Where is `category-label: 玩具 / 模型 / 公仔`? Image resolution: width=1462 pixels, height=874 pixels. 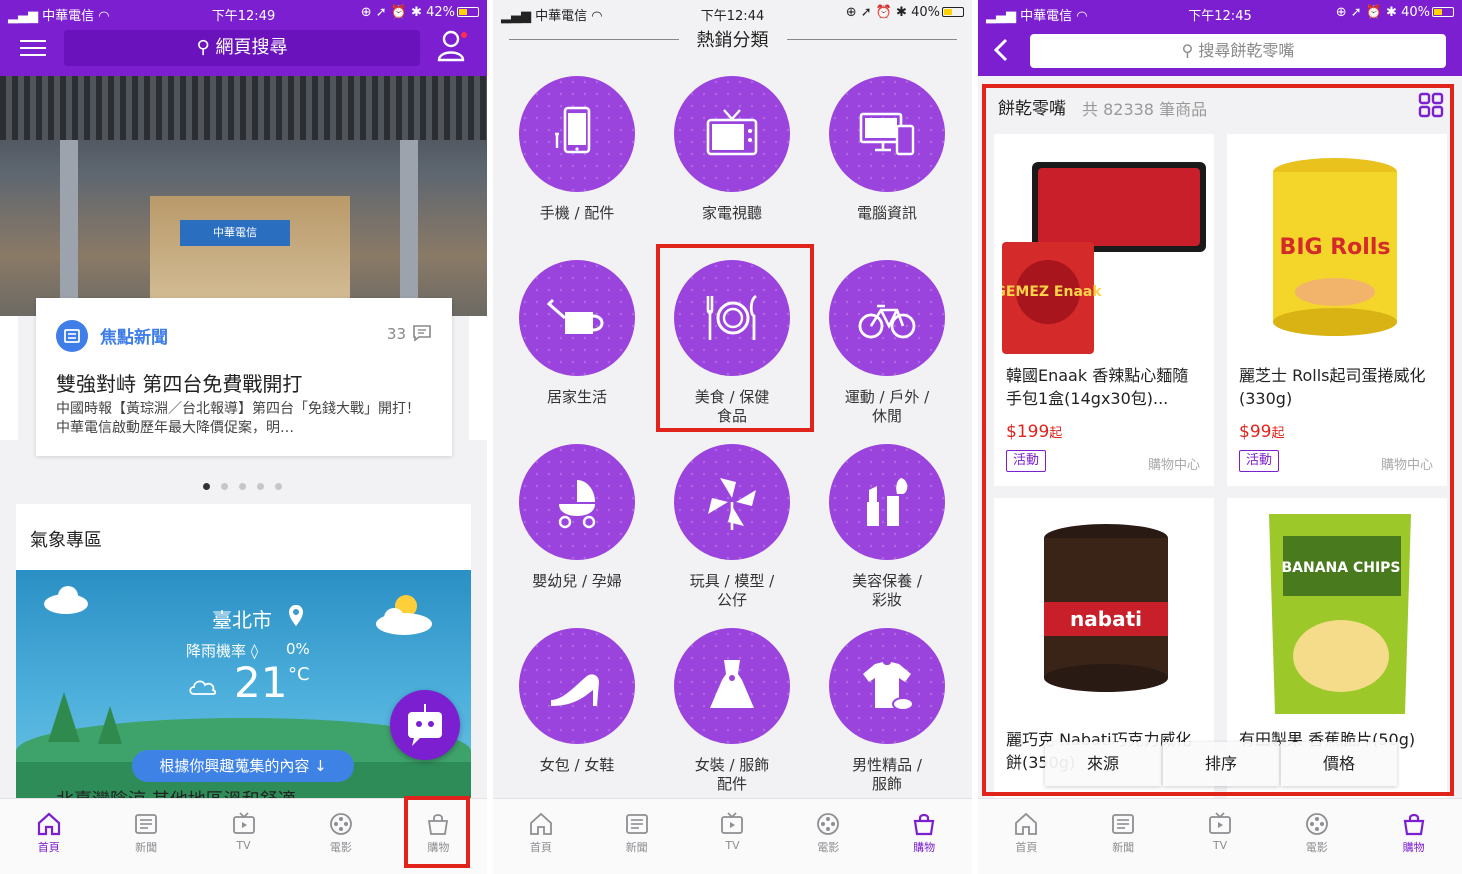 category-label: 玩具 / 模型 / 公仔 is located at coordinates (732, 590).